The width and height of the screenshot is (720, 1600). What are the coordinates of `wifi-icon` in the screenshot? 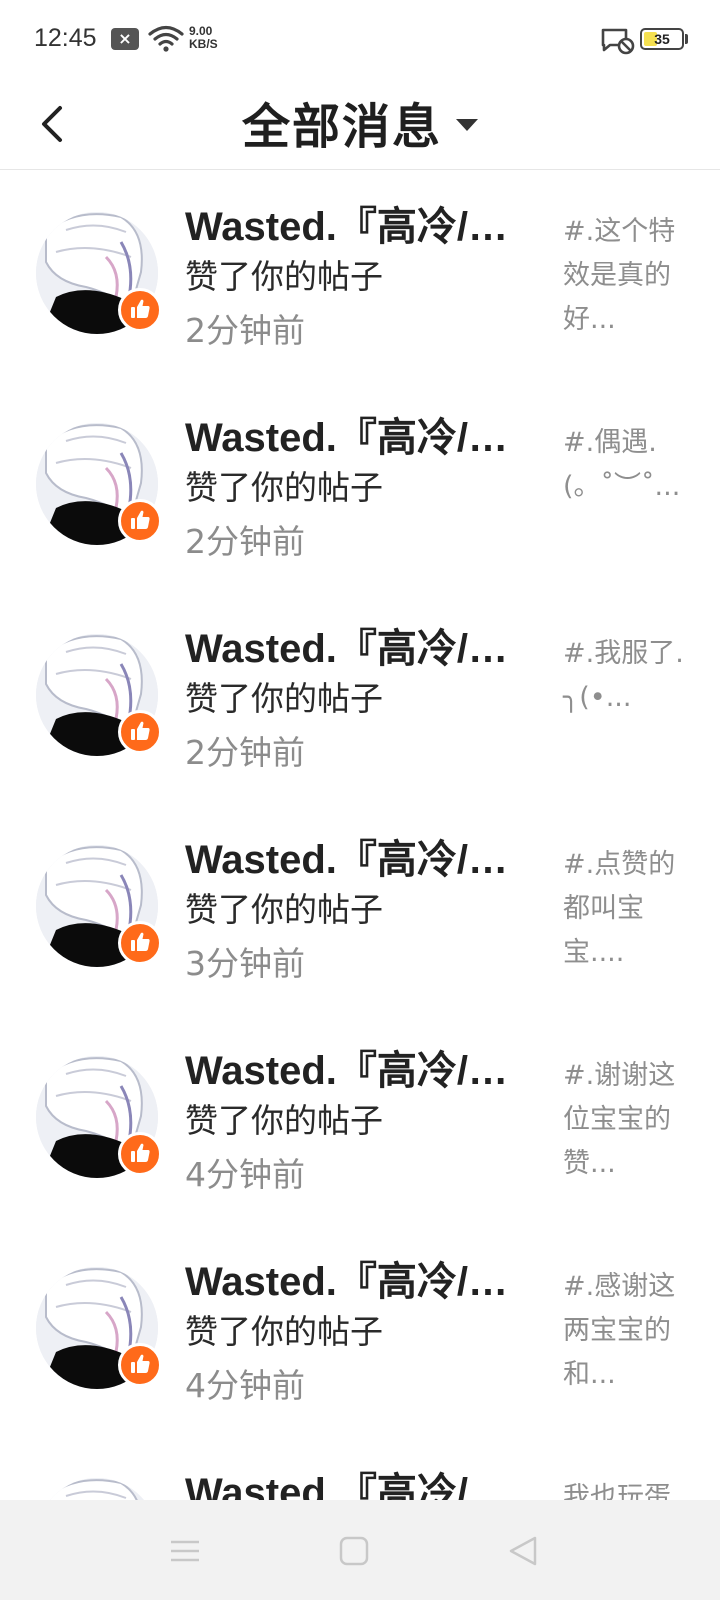 It's located at (166, 38).